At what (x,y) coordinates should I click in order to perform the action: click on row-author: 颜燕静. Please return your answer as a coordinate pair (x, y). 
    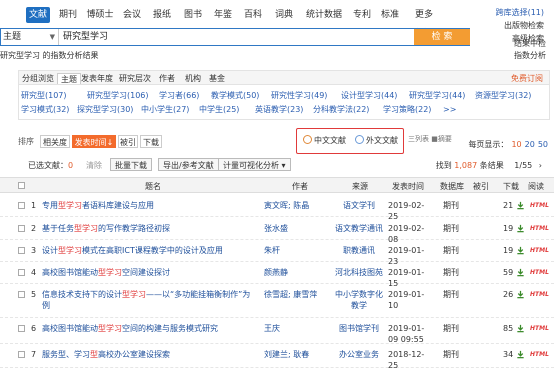
    Looking at the image, I should click on (276, 272).